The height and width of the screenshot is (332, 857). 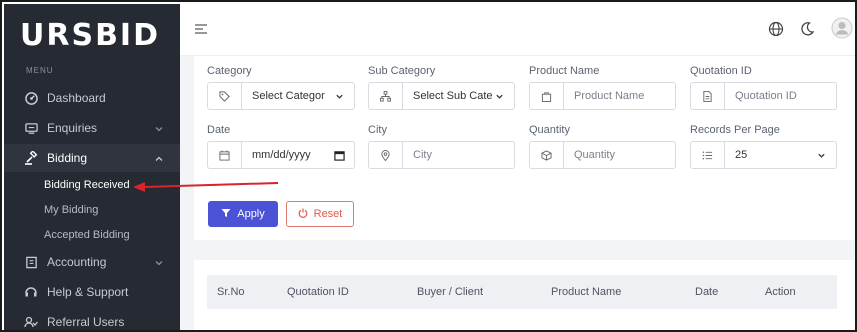 I want to click on quantity-label: Quantity, so click(x=549, y=130).